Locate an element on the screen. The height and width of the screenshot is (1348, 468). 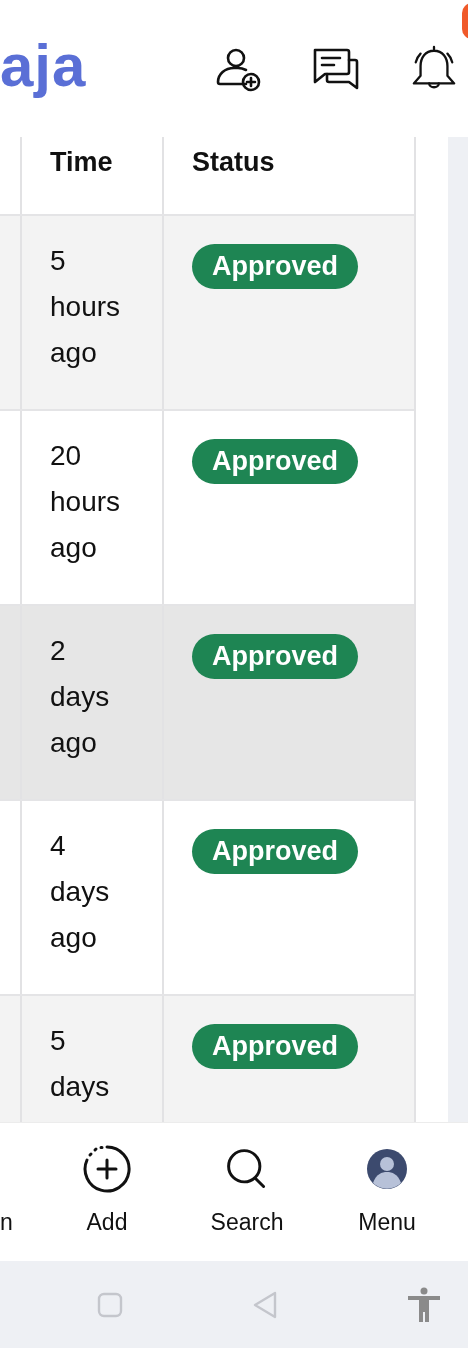
column-header: Time is located at coordinates (81, 162).